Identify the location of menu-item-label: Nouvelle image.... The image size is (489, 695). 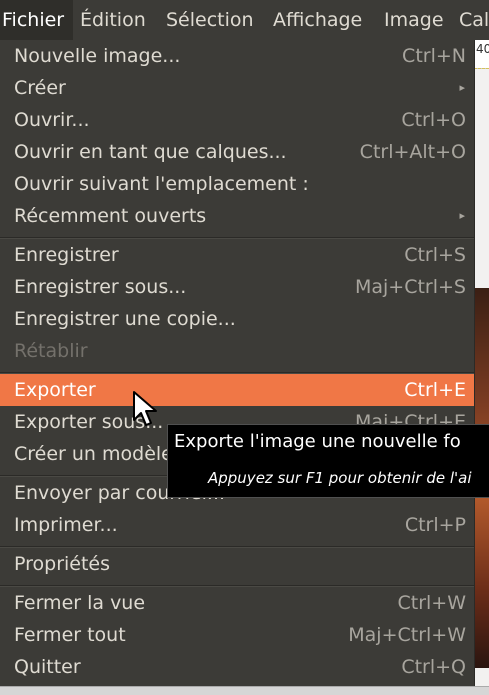
(97, 56).